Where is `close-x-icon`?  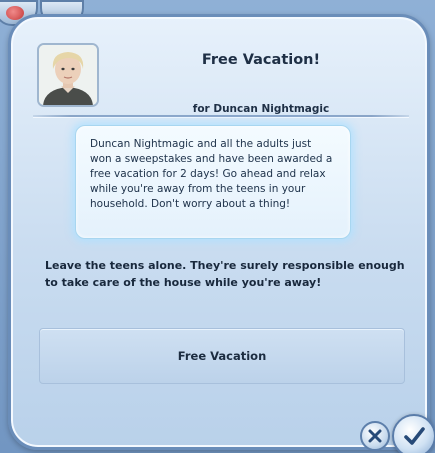 close-x-icon is located at coordinates (375, 436).